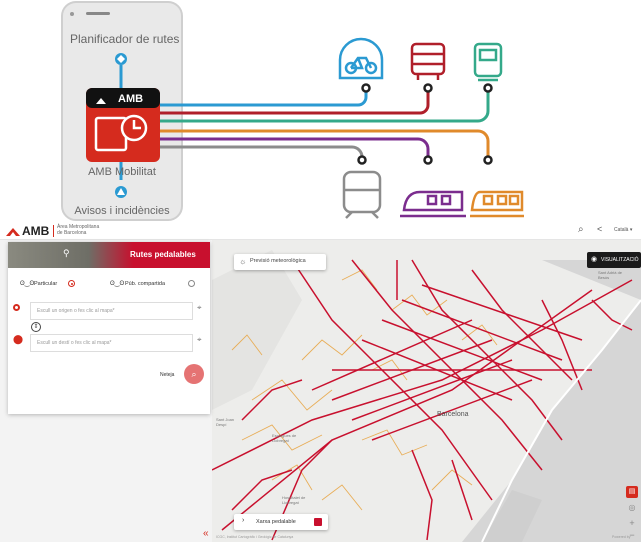 The width and height of the screenshot is (641, 542). Describe the element at coordinates (117, 284) in the screenshot. I see `shared-bike-icon: ʘ‿ʘ` at that location.